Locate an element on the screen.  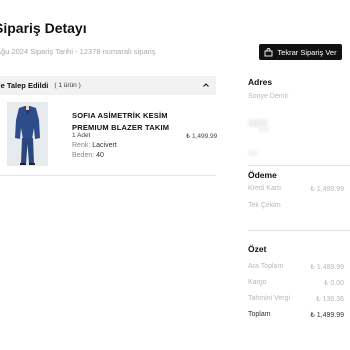
shipping-label: Kargo is located at coordinates (257, 282).